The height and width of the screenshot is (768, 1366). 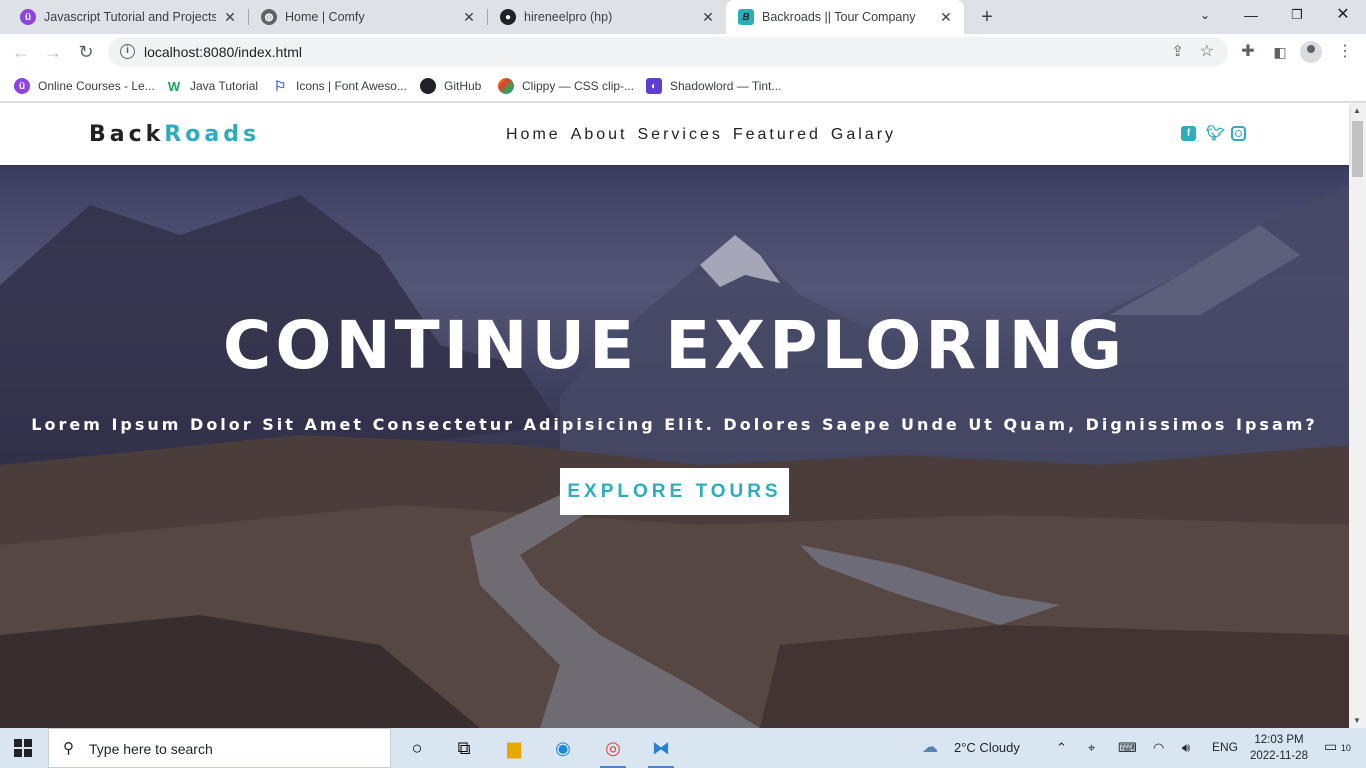 What do you see at coordinates (1311, 52) in the screenshot?
I see `profile-avatar-icon` at bounding box center [1311, 52].